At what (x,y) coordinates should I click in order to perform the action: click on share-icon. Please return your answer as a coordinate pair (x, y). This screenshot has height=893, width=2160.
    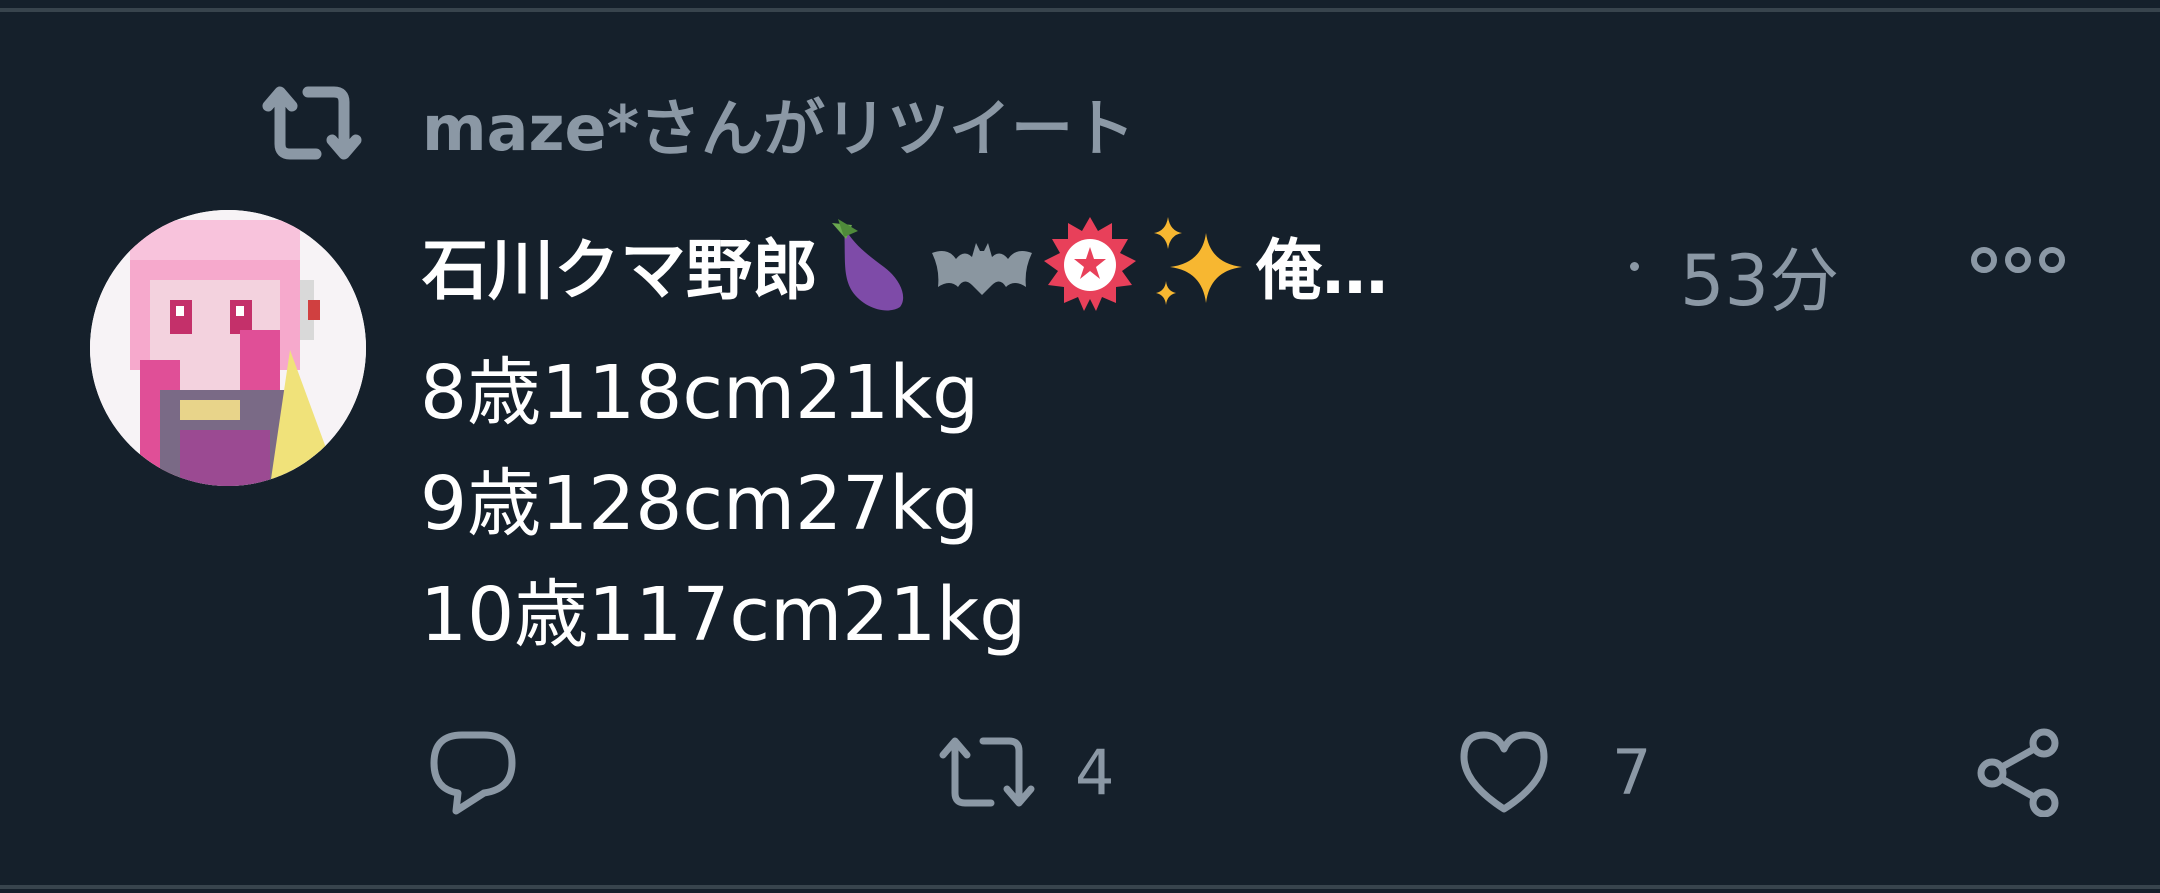
    Looking at the image, I should click on (2019, 772).